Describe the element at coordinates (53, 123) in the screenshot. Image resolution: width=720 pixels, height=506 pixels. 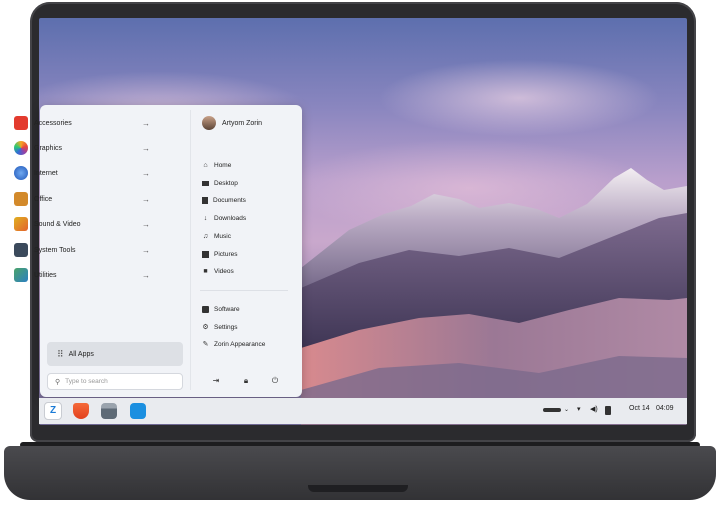
I see `category-label: Accessories` at that location.